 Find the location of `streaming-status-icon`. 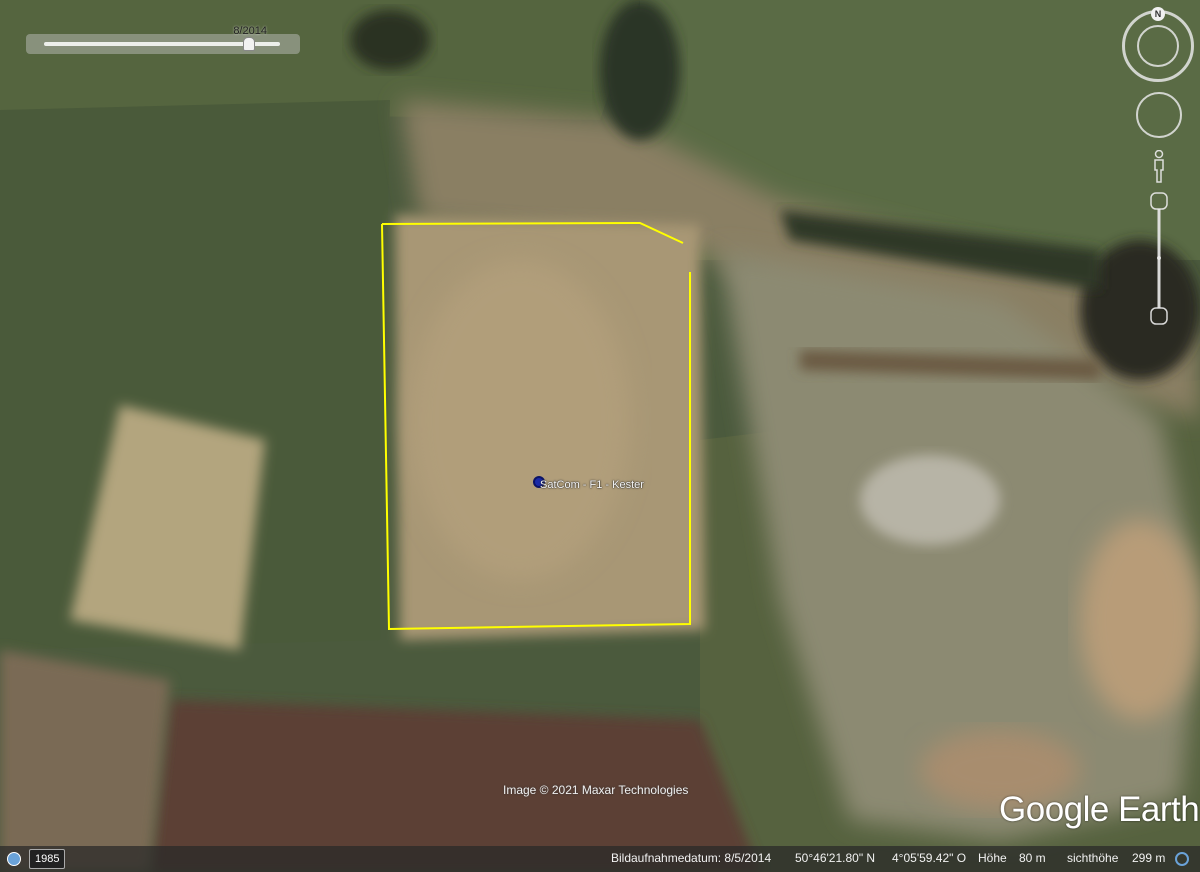

streaming-status-icon is located at coordinates (1182, 859).